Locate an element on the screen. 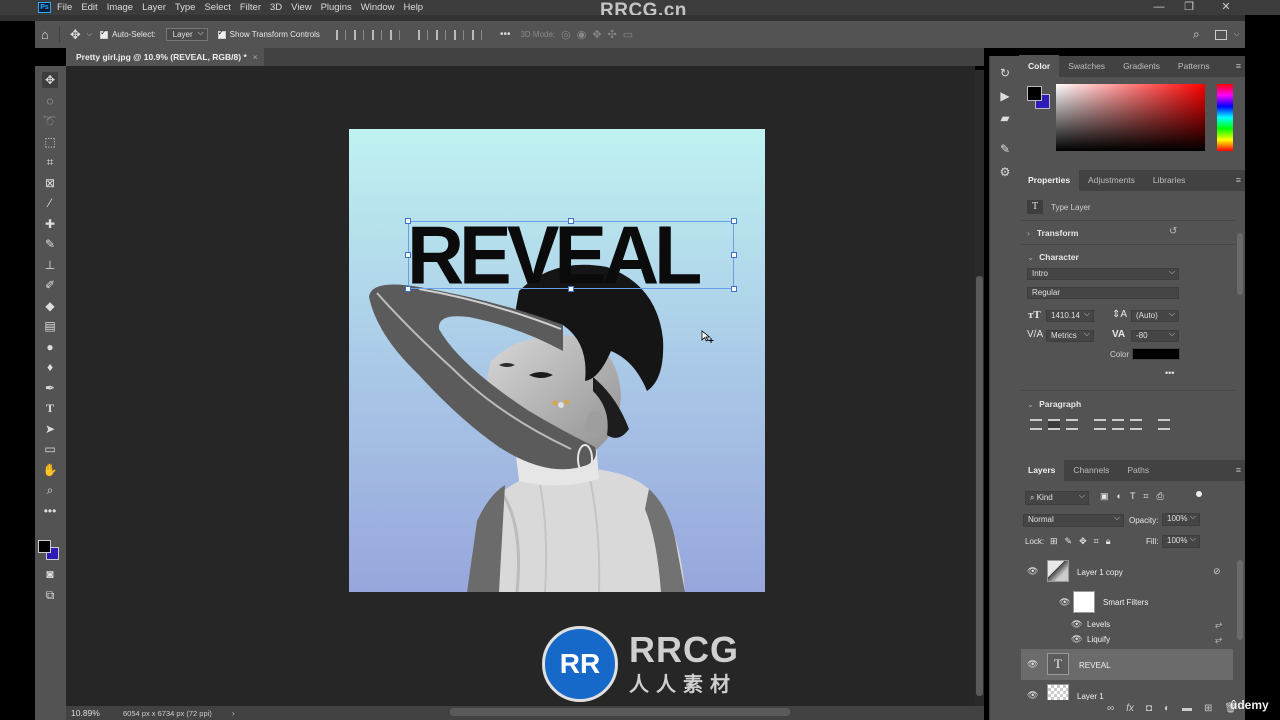 The height and width of the screenshot is (720, 1280). zoom-level: 10.89% is located at coordinates (97, 713).